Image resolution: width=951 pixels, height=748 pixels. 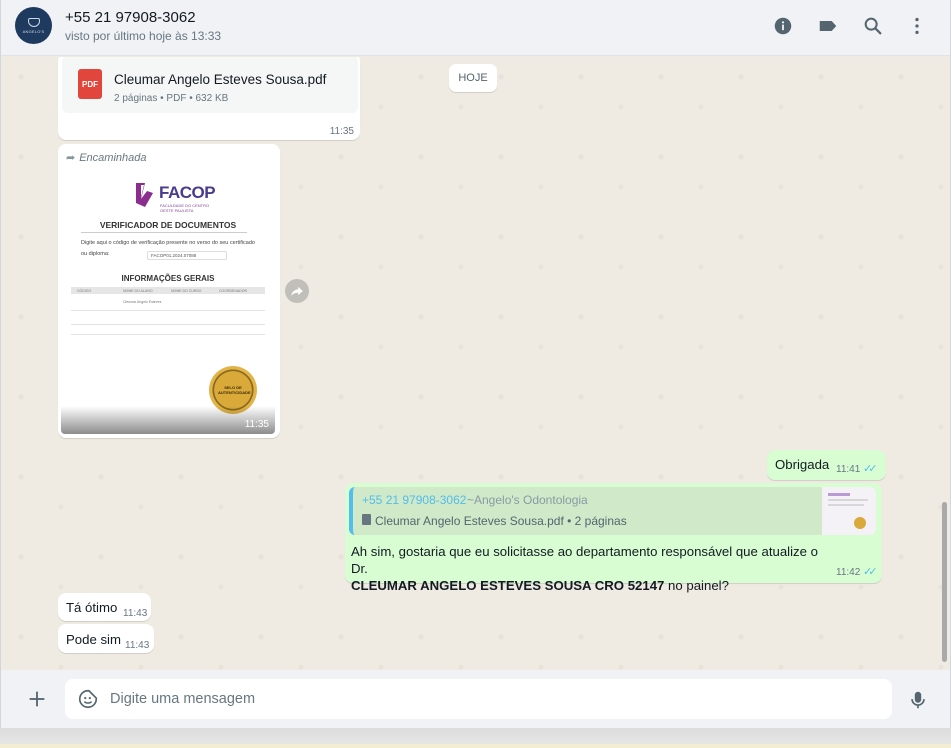 I want to click on forwarded-label: ➦ Encaminhada, so click(x=106, y=157).